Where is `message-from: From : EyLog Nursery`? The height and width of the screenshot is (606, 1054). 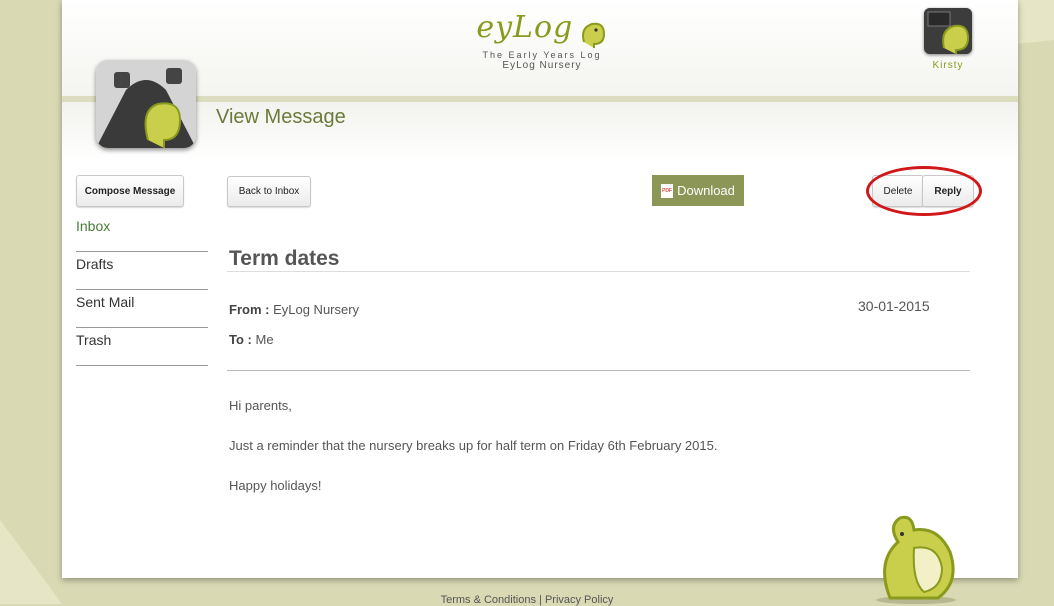
message-from: From : EyLog Nursery is located at coordinates (294, 309).